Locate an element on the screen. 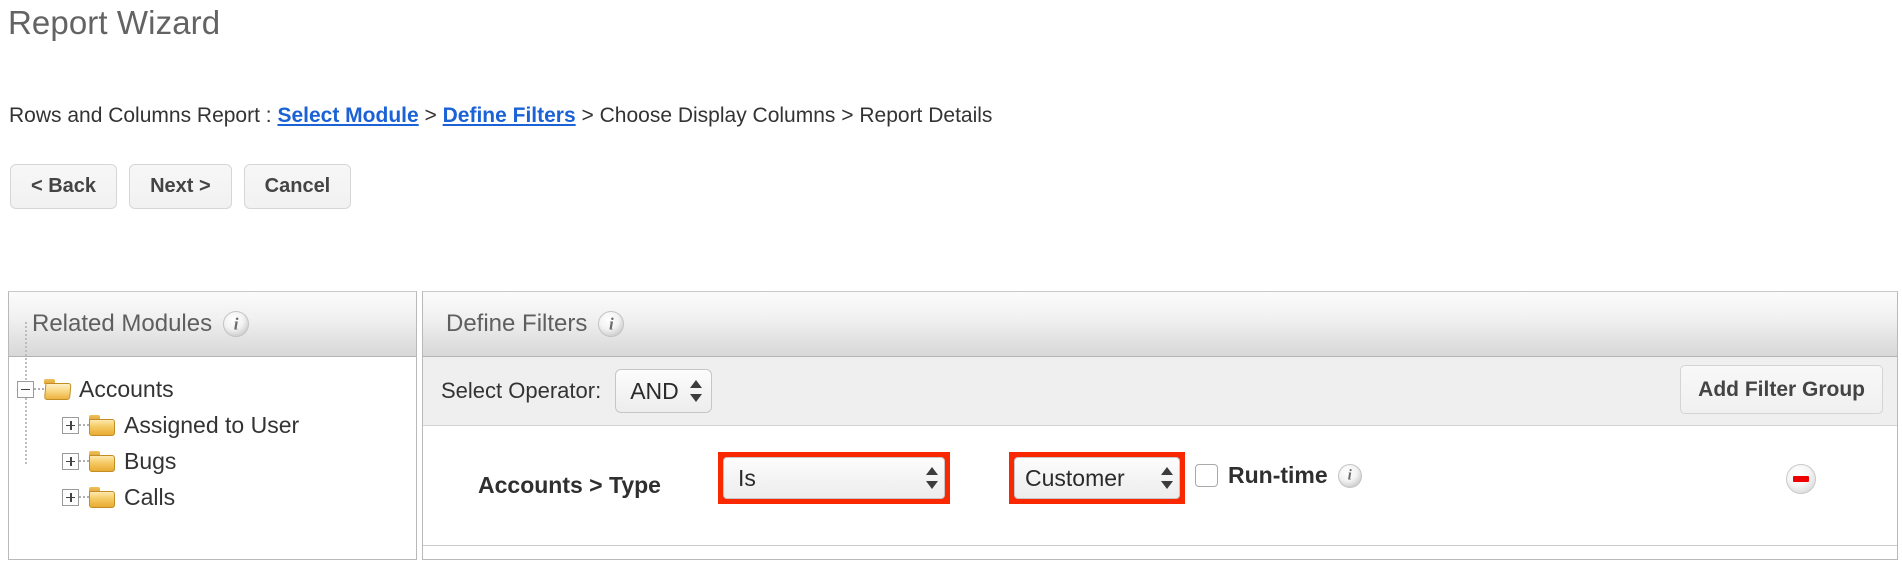 The height and width of the screenshot is (561, 1902). filter-operator-dropdown: Is is located at coordinates (834, 478).